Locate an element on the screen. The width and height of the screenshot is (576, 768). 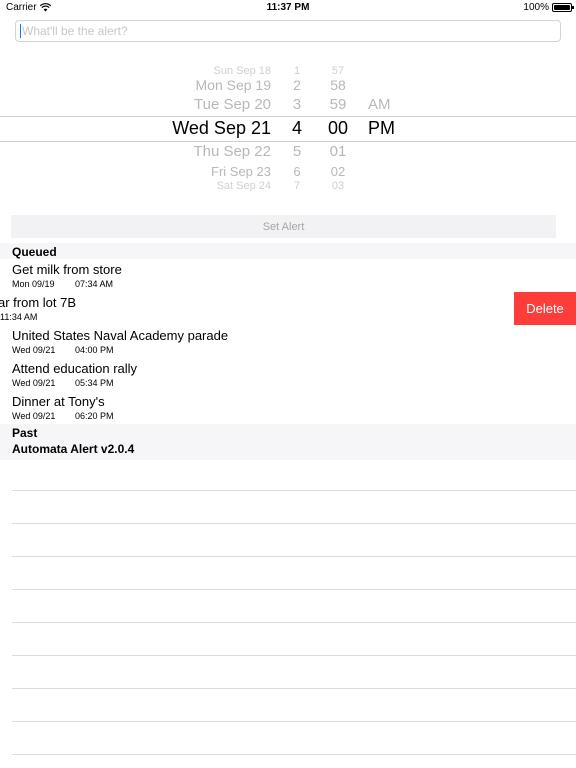
delete-button: Delete is located at coordinates (545, 308).